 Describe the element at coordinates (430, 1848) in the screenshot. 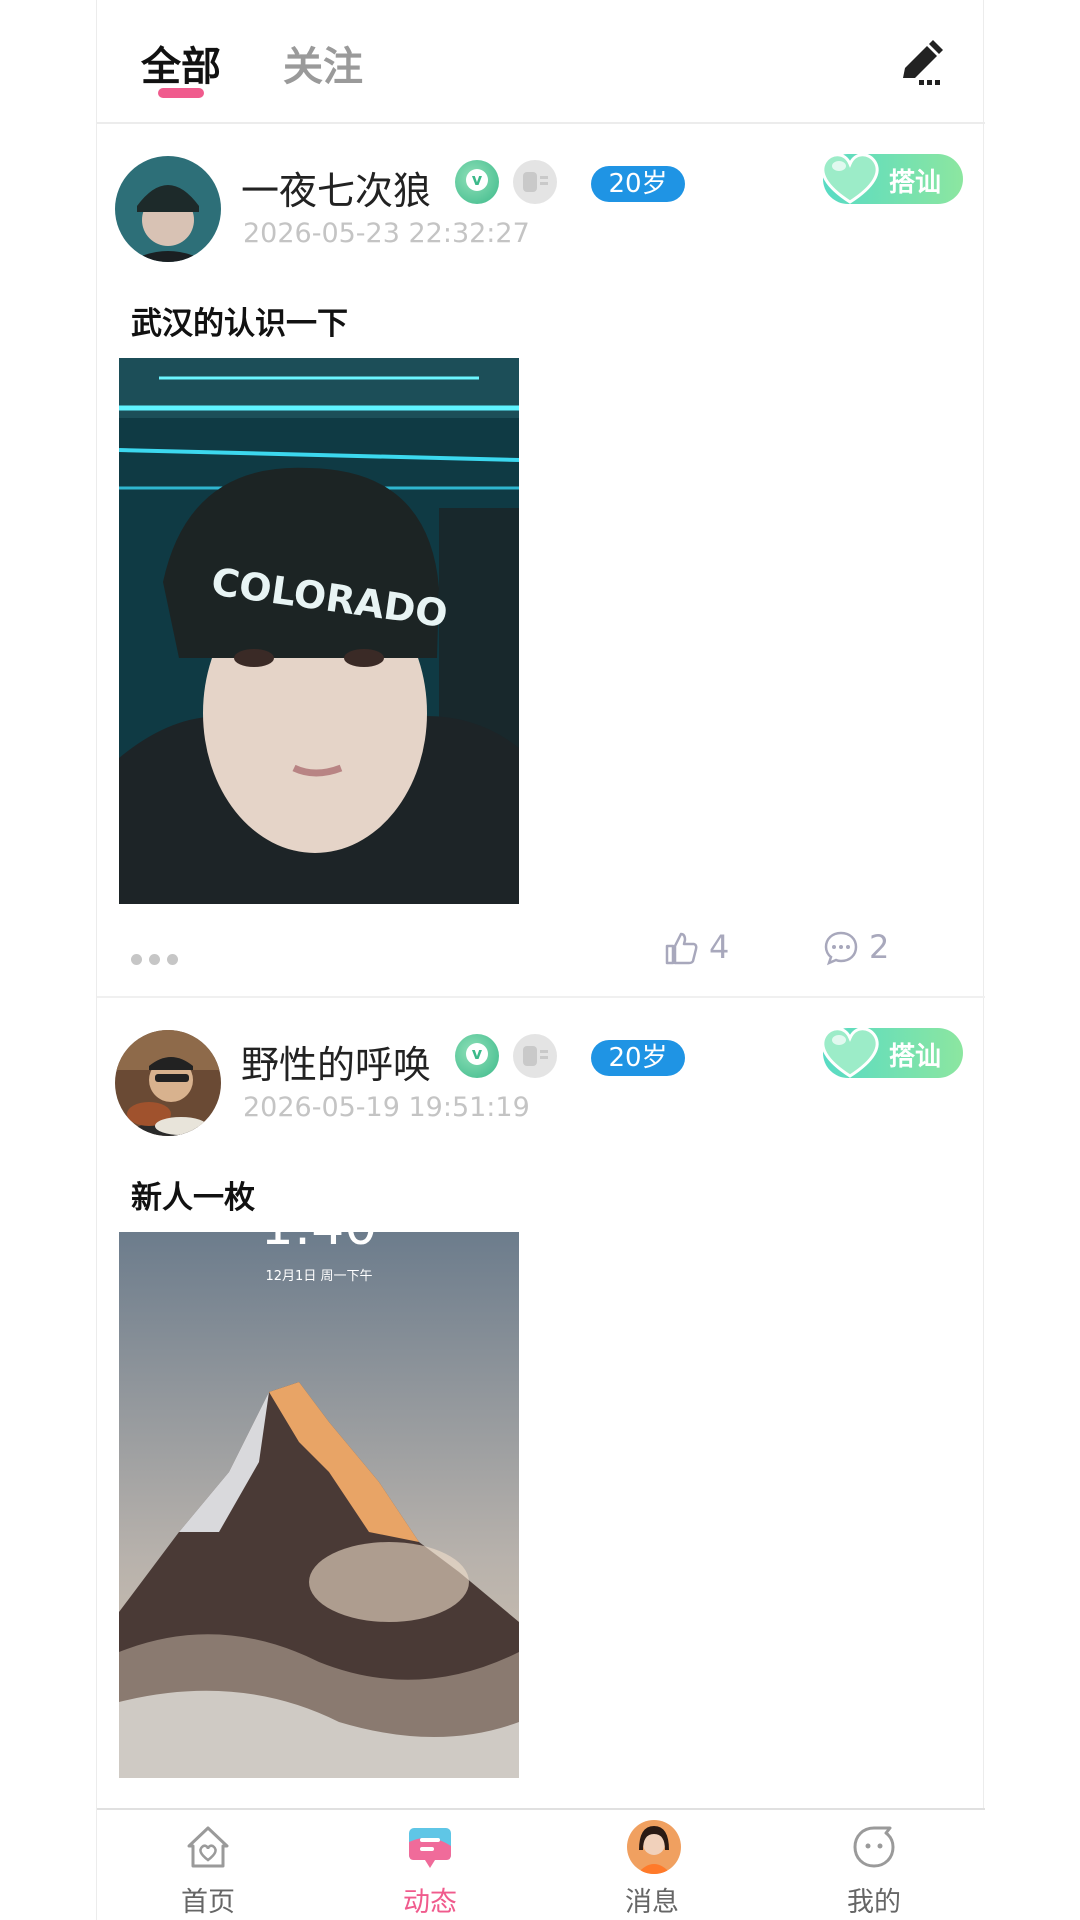

I see `feed-icon` at that location.